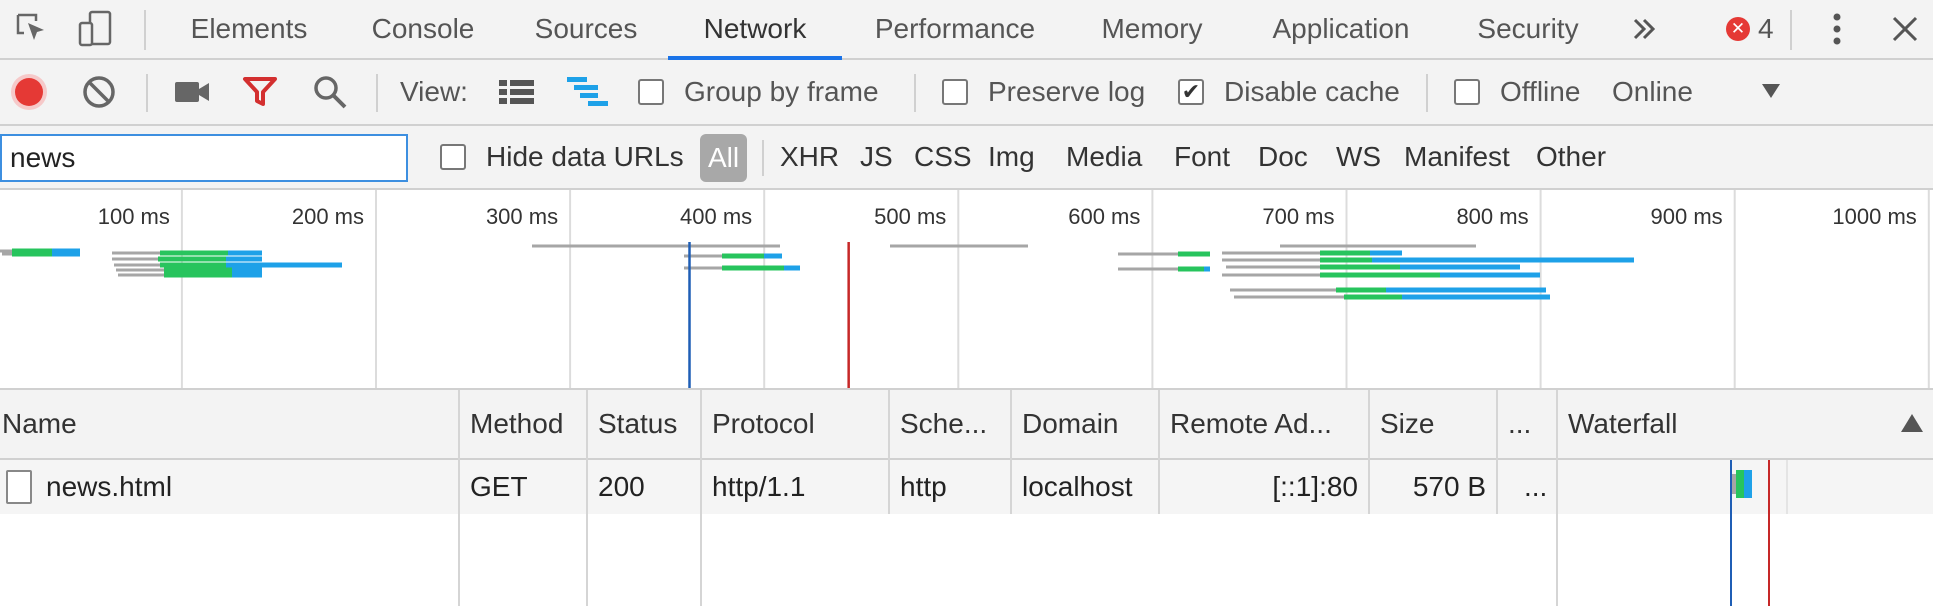 This screenshot has height=606, width=1933. What do you see at coordinates (1312, 91) in the screenshot?
I see `disable-cache-label: Disable cache` at bounding box center [1312, 91].